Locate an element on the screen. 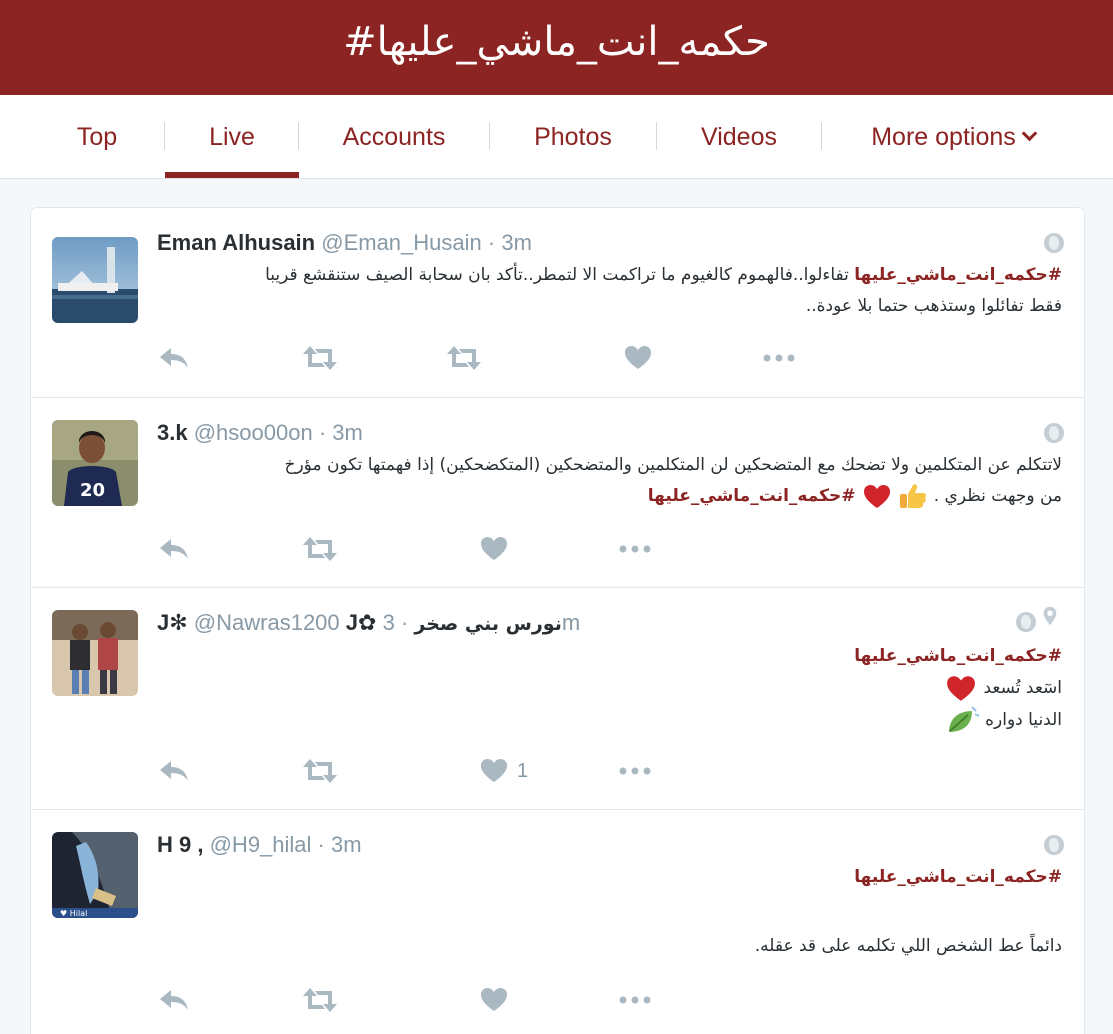 Image resolution: width=1113 pixels, height=1034 pixels. avatar-image: ♥ Hilal is located at coordinates (95, 875).